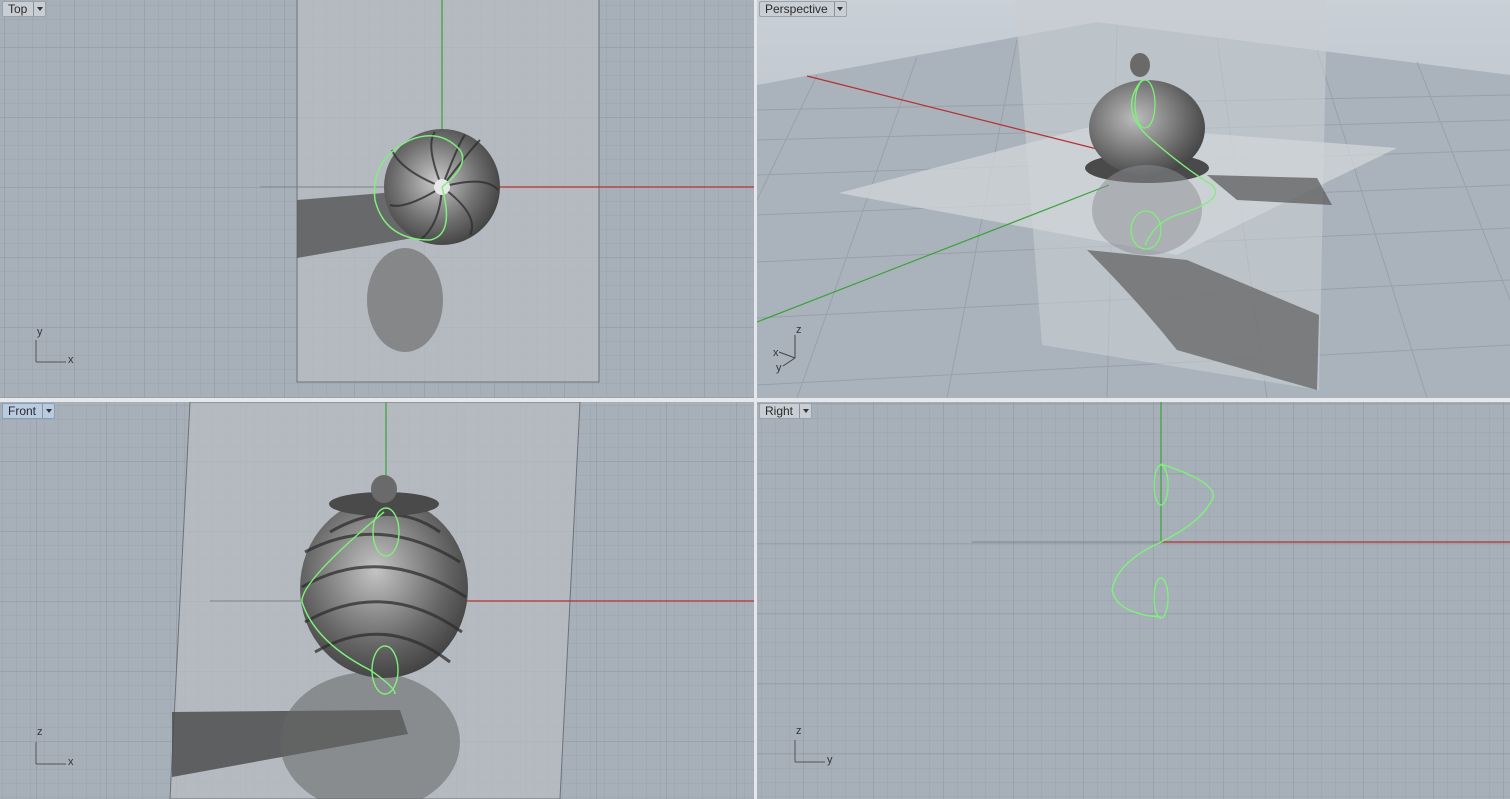 Image resolution: width=1510 pixels, height=799 pixels. Describe the element at coordinates (779, 368) in the screenshot. I see `axis-label-y: y` at that location.